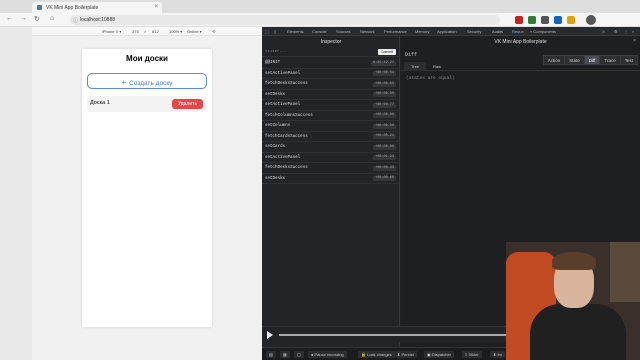 Image resolution: width=640 pixels, height=360 pixels. Describe the element at coordinates (497, 31) in the screenshot. I see `devtools-tab: Audits` at that location.